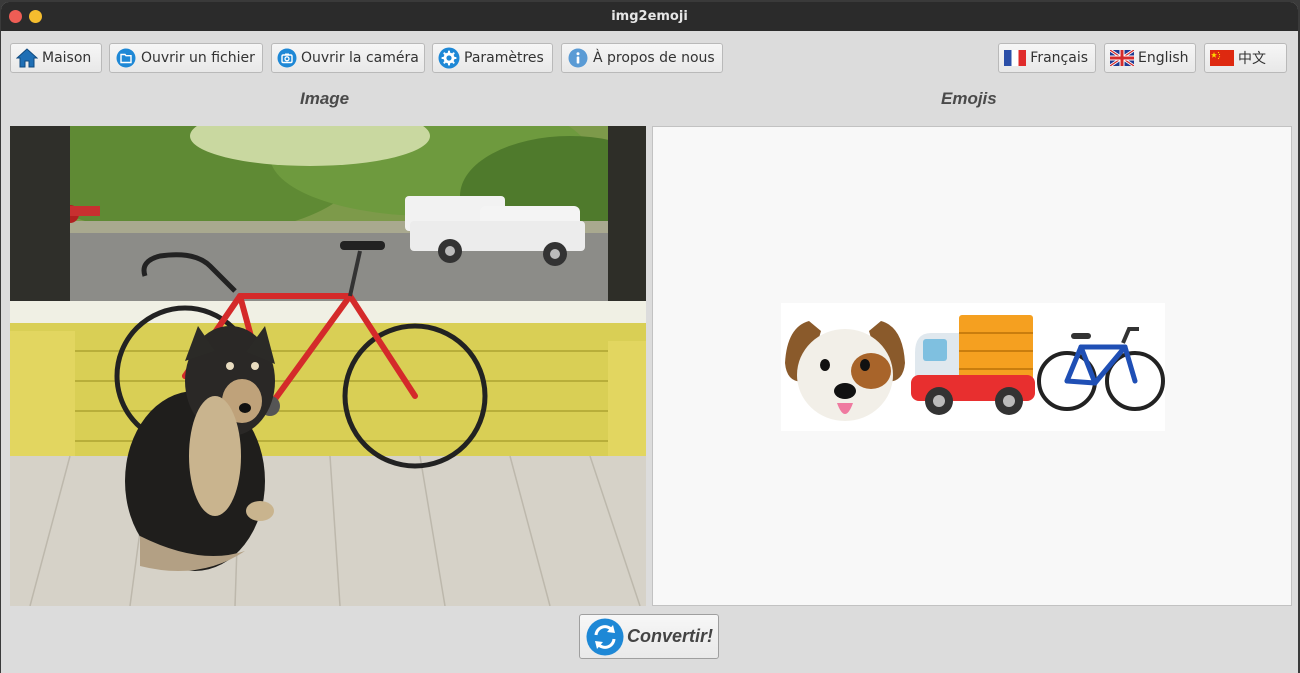  I want to click on window-title: img2emoji, so click(649, 16).